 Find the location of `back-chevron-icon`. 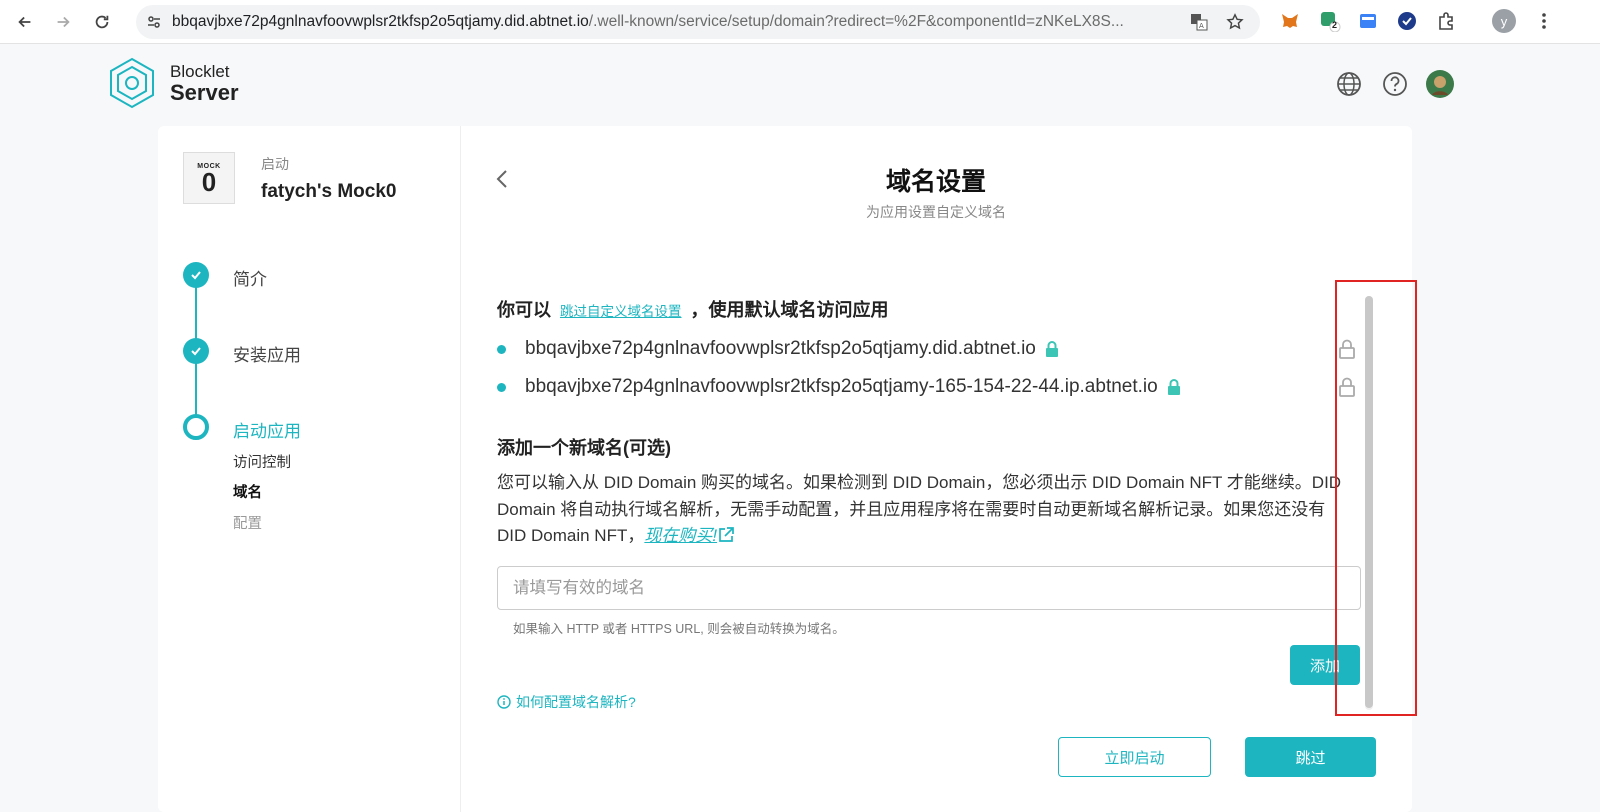

back-chevron-icon is located at coordinates (502, 179).